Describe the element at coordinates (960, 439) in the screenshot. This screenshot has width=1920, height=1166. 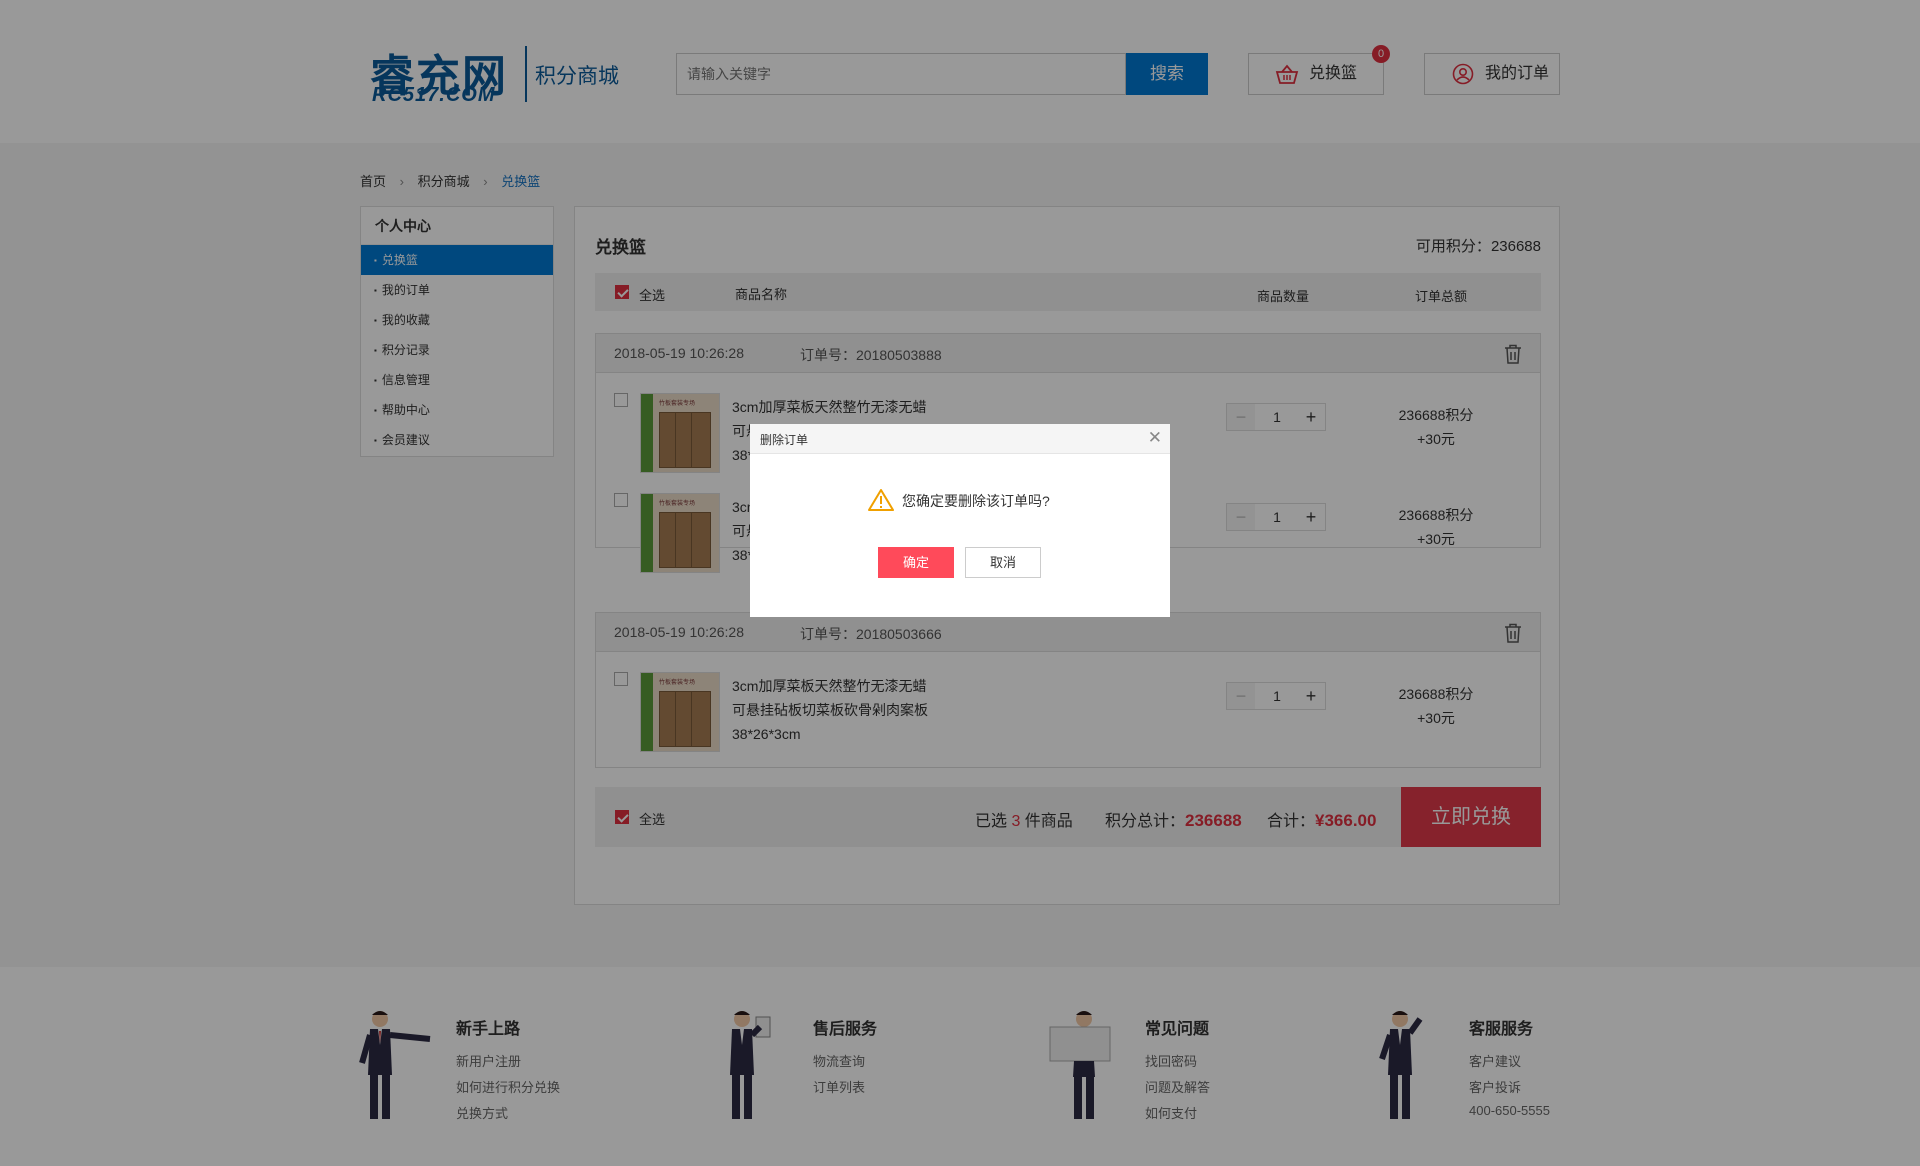
I see `dialog-header: 删除订单 ✕` at that location.